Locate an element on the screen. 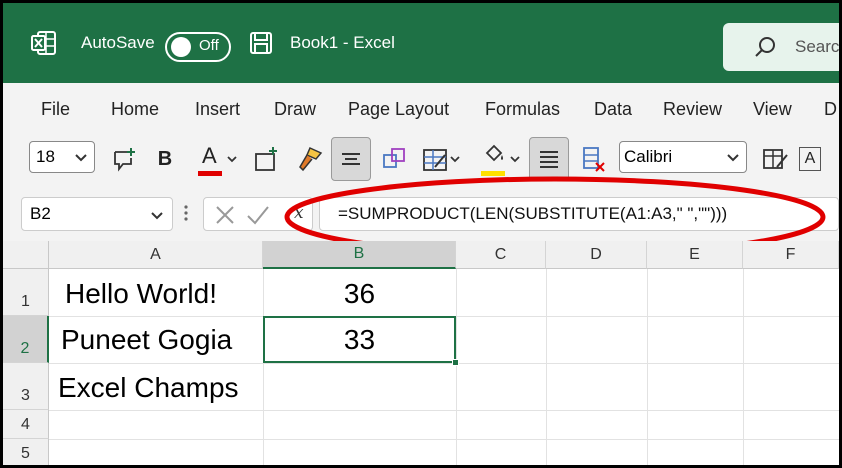 The image size is (842, 468). more-vertical-icon is located at coordinates (186, 213).